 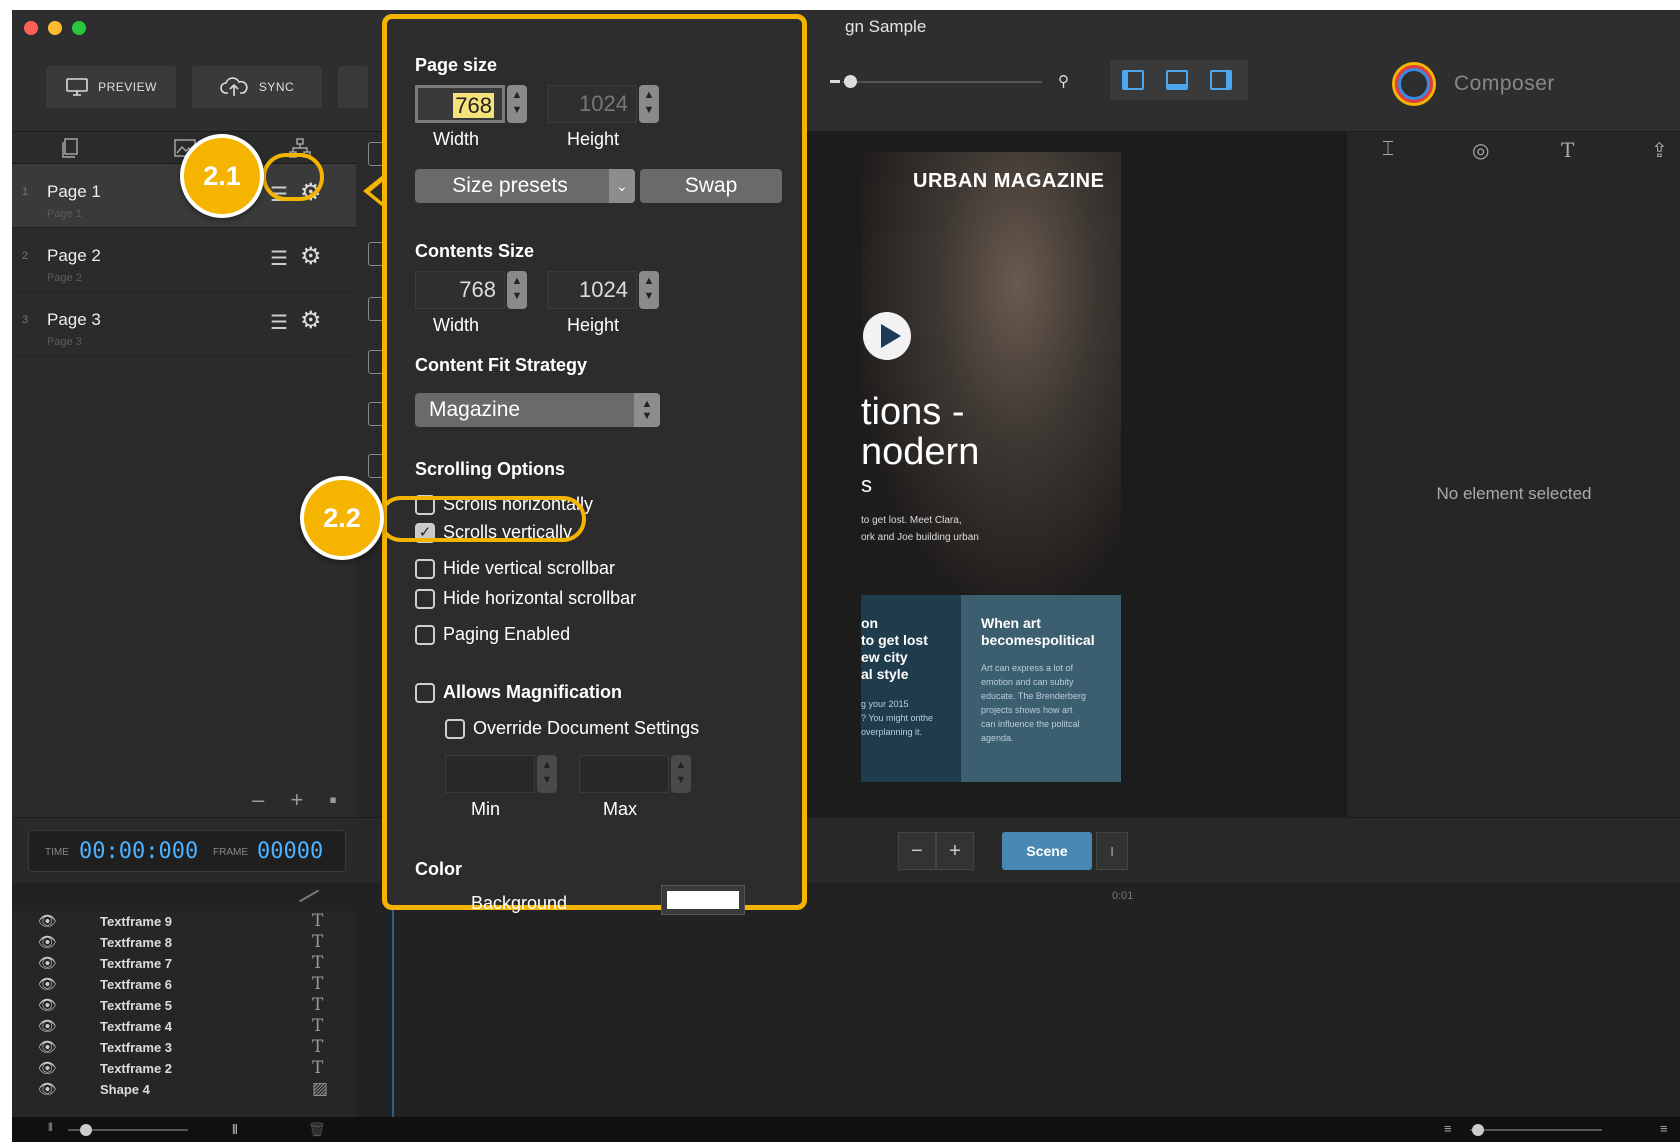 I want to click on contents-width-input: 768, so click(x=460, y=290).